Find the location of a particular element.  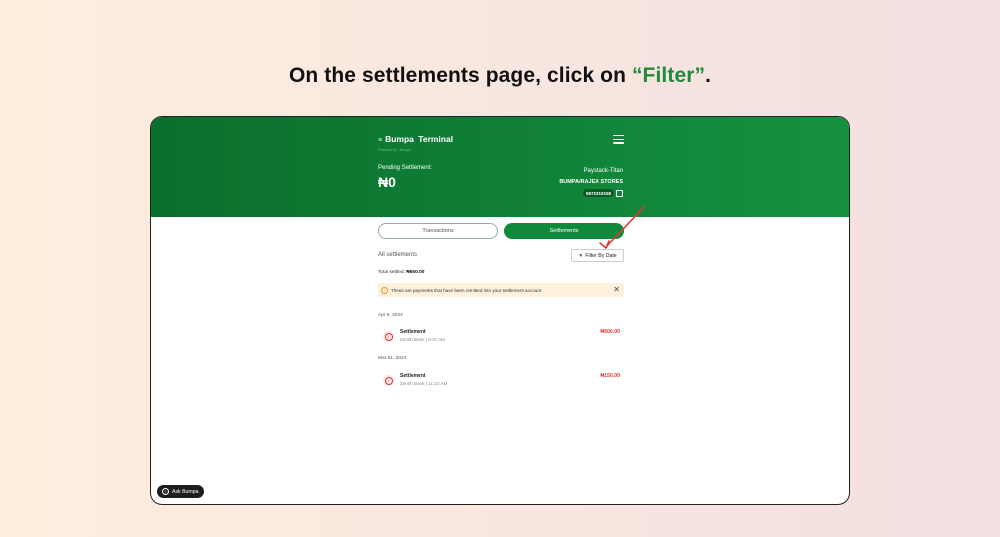

item-subtitle: Zenith Bank | 11:23 AM is located at coordinates (424, 383).